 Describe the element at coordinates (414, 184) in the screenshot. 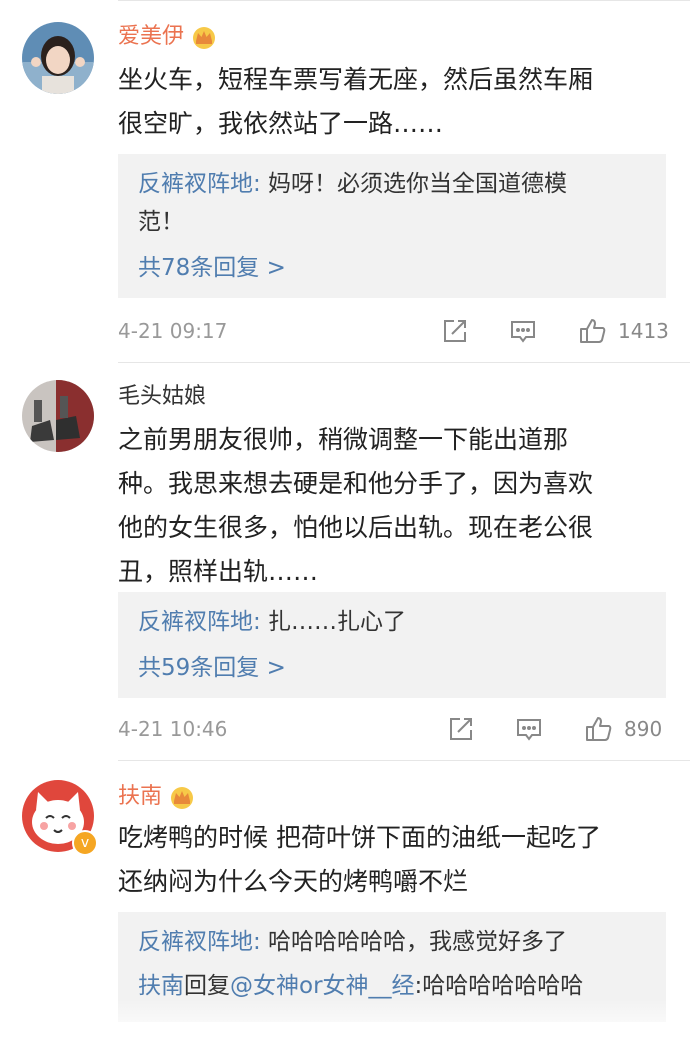

I see `reply-text: 妈呀！必须选你当全国道德模` at that location.